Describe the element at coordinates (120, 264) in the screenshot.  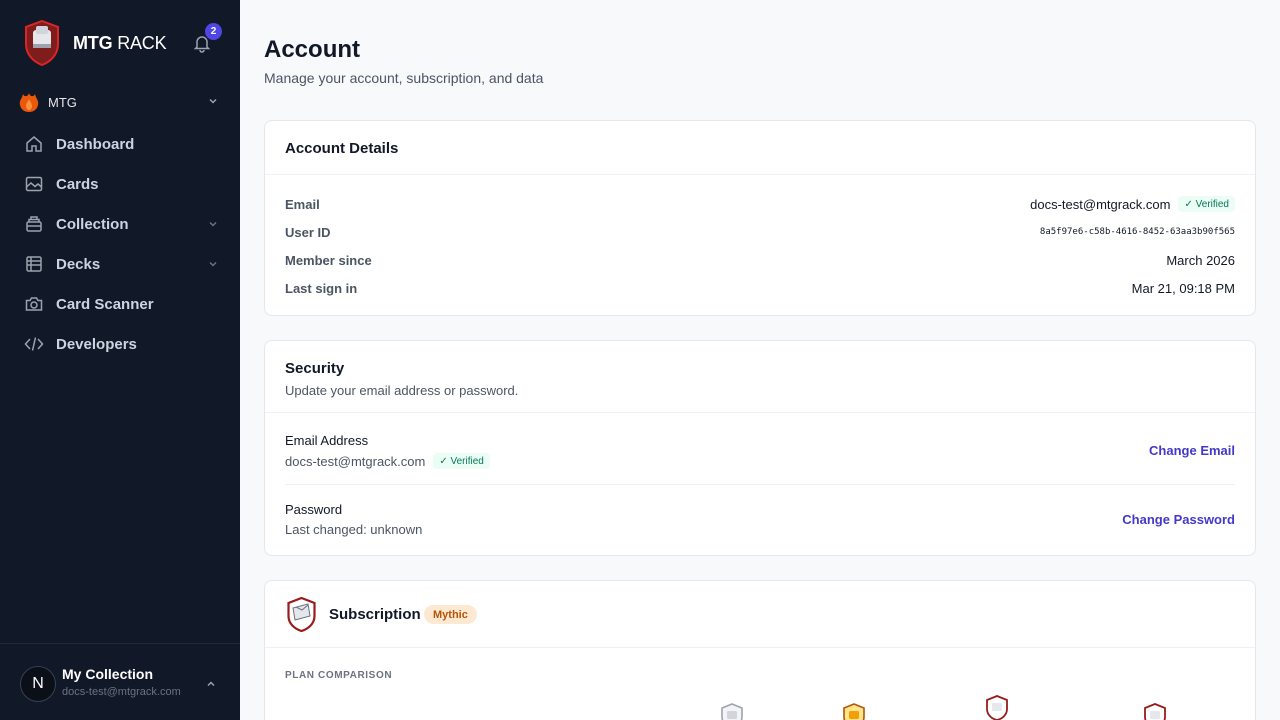
I see `nav-item-decks: Decks` at that location.